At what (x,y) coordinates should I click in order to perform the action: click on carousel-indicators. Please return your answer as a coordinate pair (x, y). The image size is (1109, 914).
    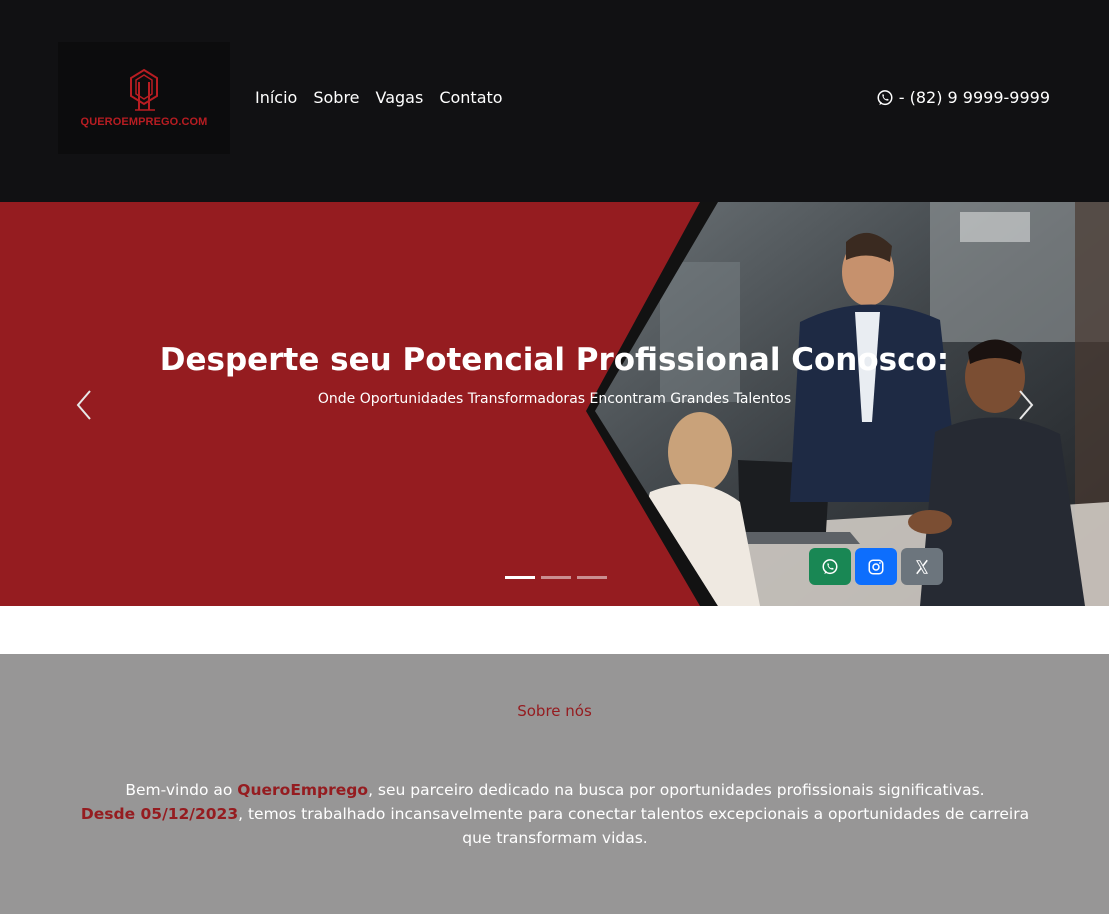
    Looking at the image, I should click on (556, 577).